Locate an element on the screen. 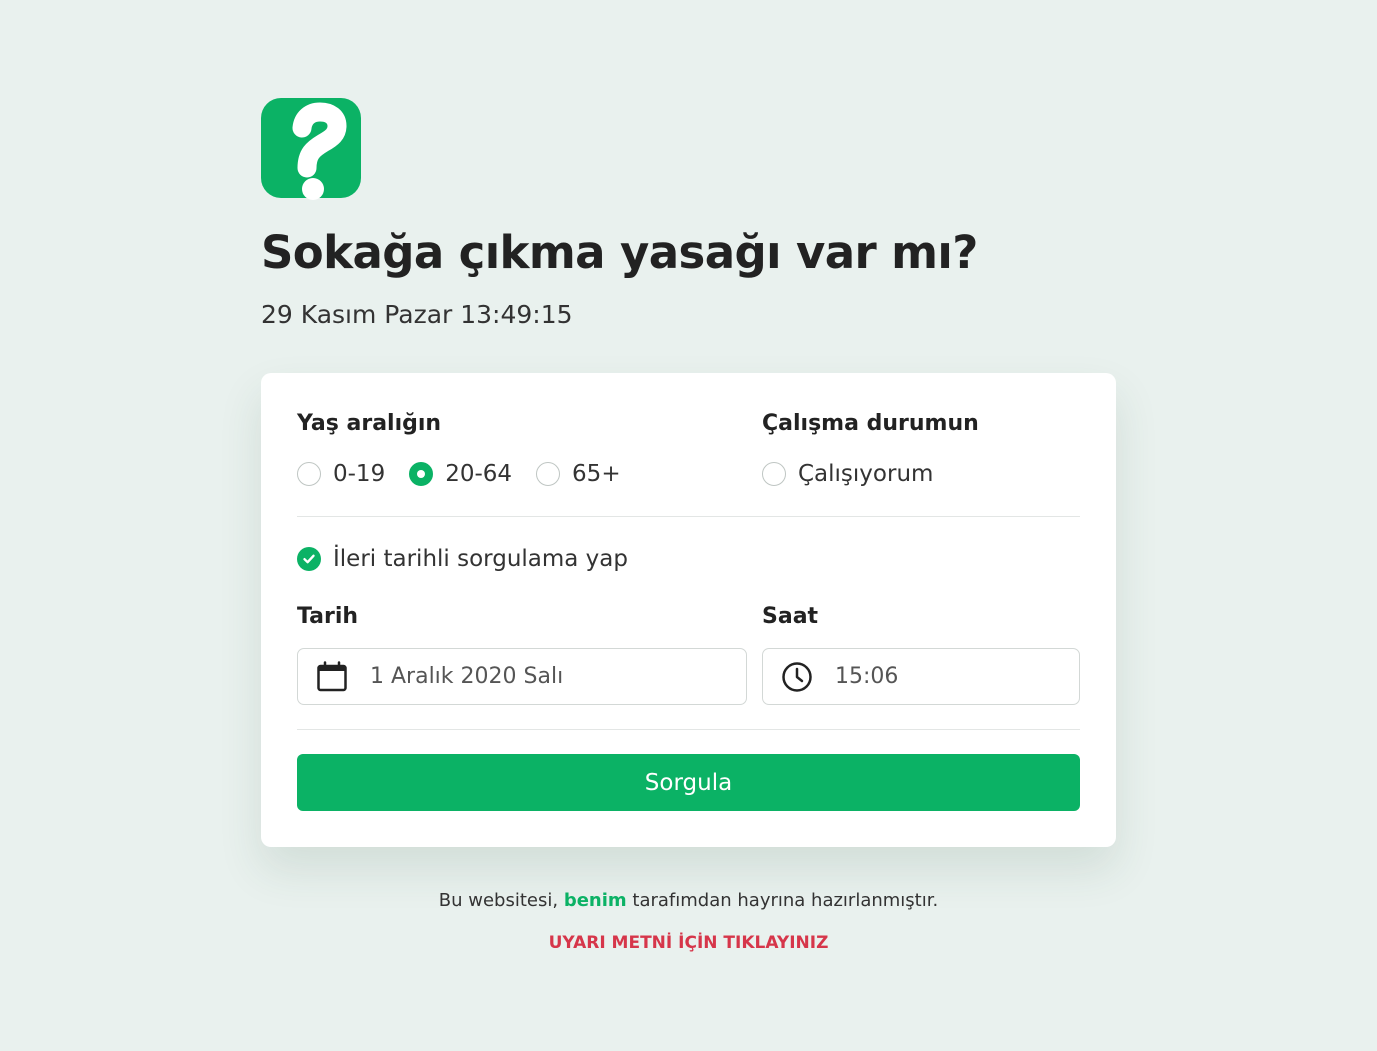 Image resolution: width=1377 pixels, height=1051 pixels. page-title: Sokağa çıkma yasağı var mı? is located at coordinates (619, 252).